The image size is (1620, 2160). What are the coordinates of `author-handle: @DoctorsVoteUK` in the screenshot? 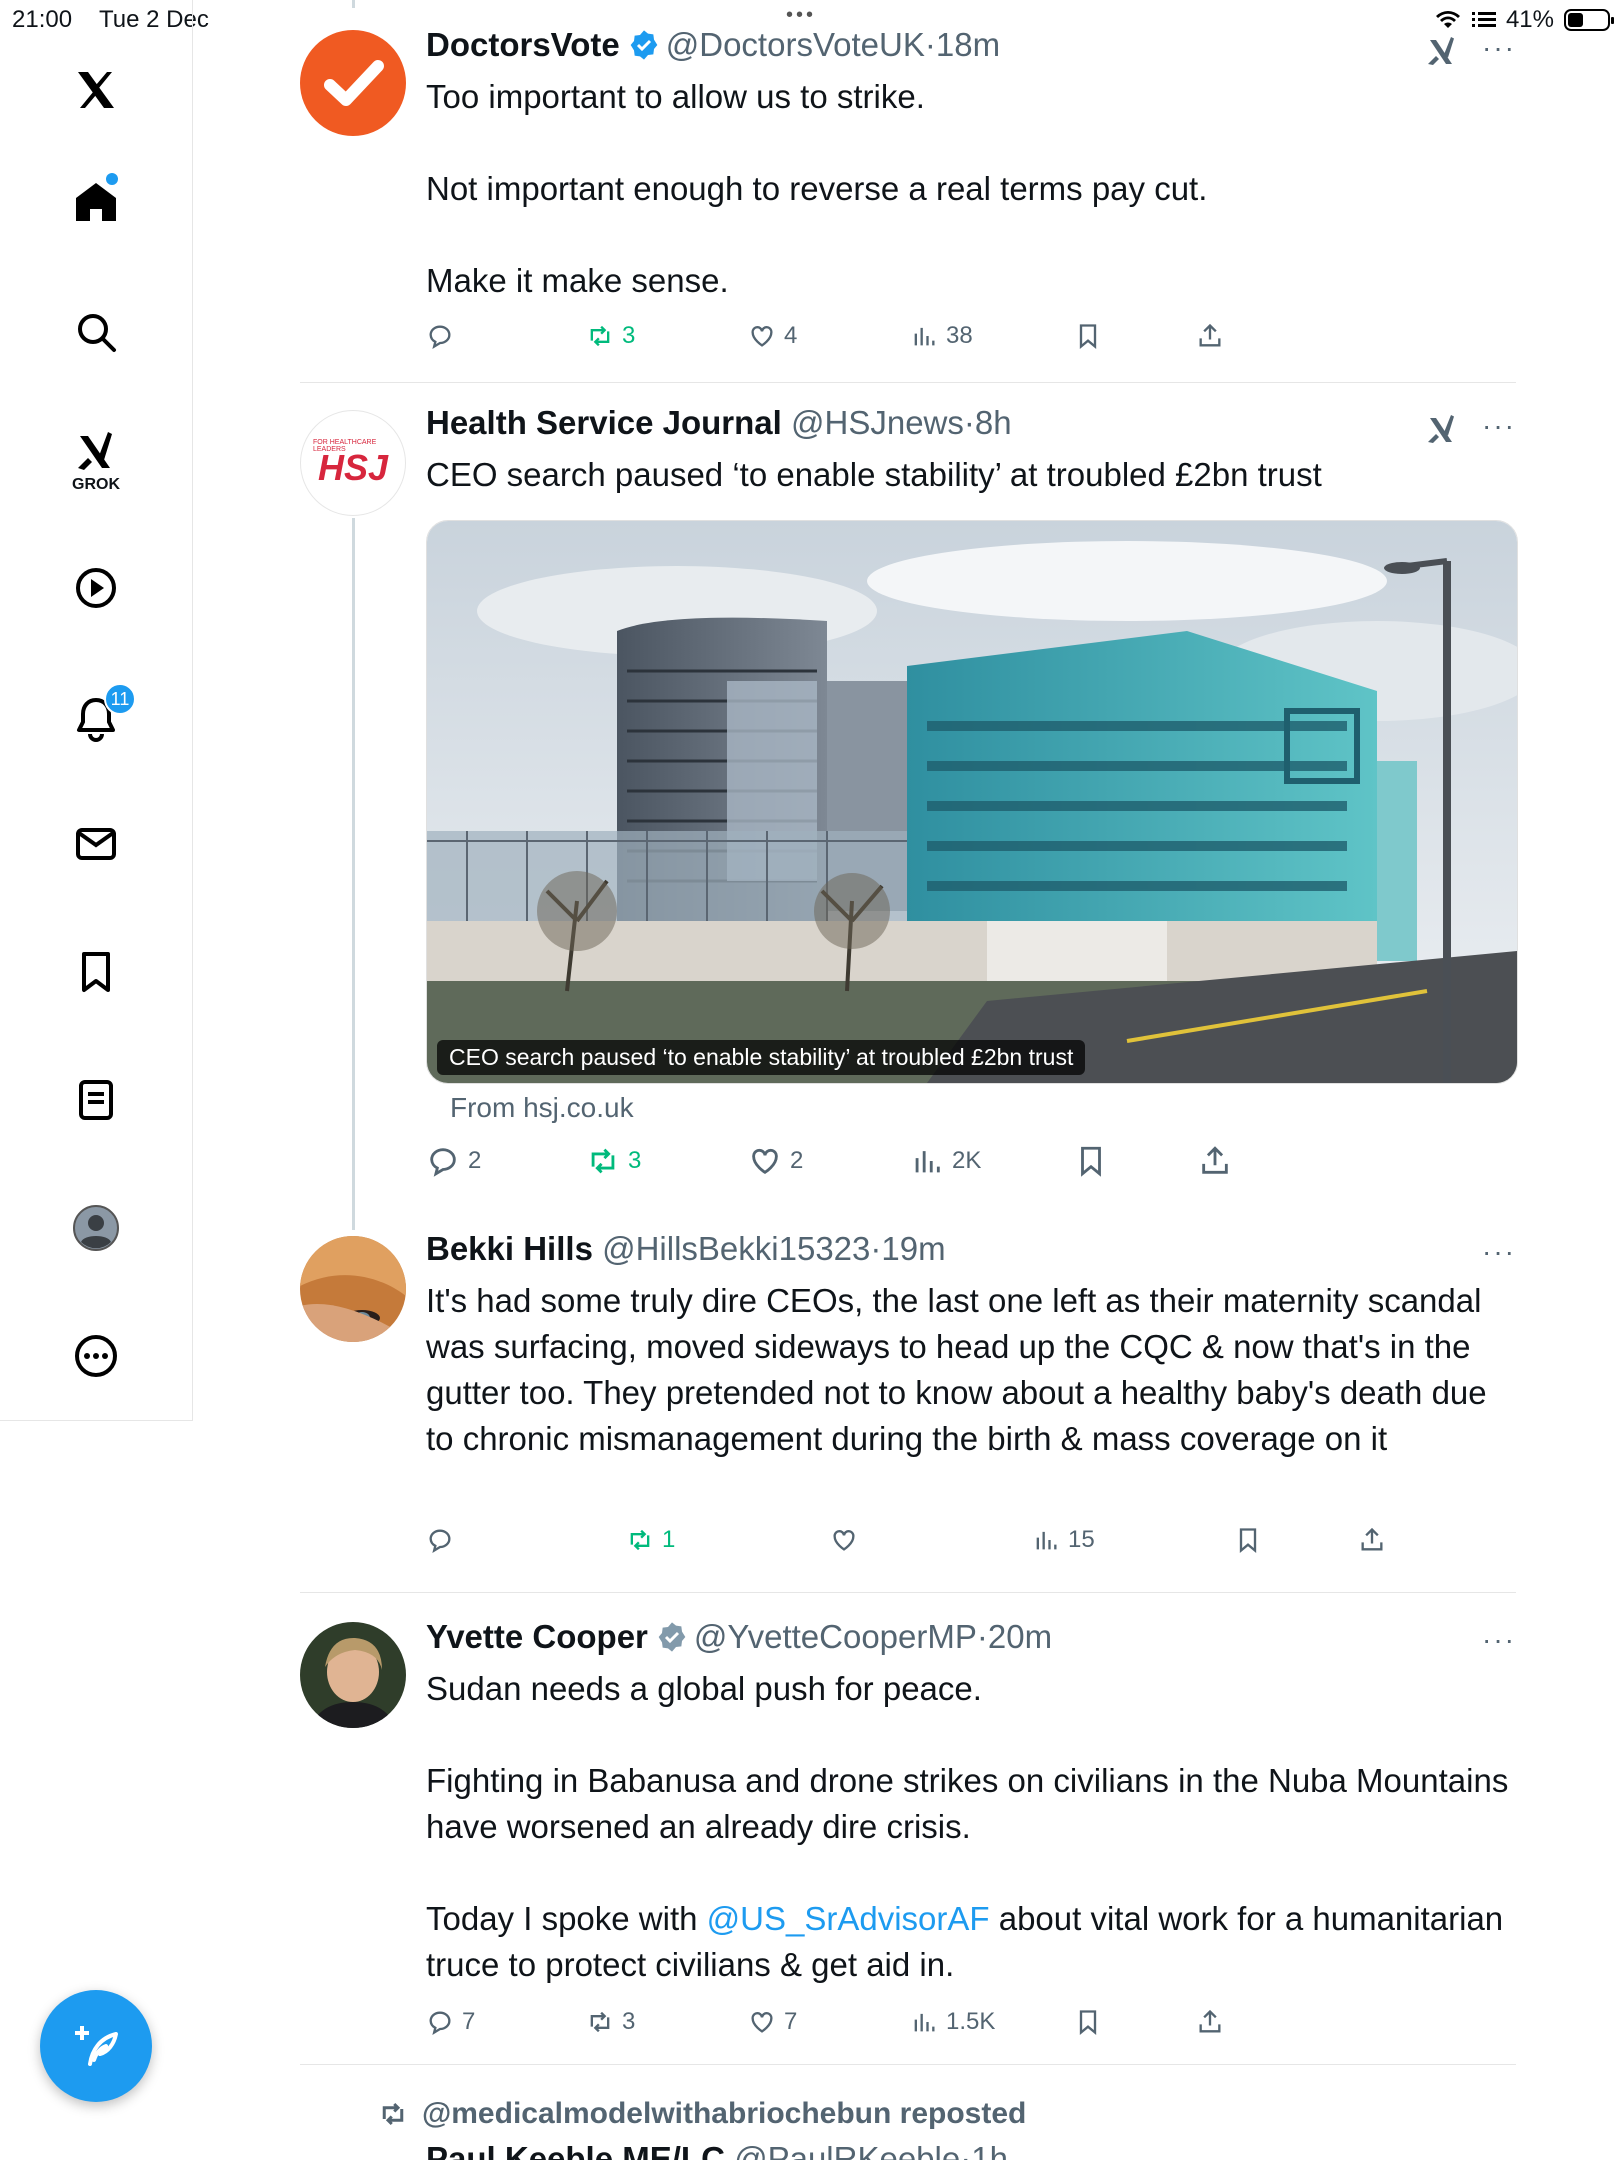 It's located at (795, 44).